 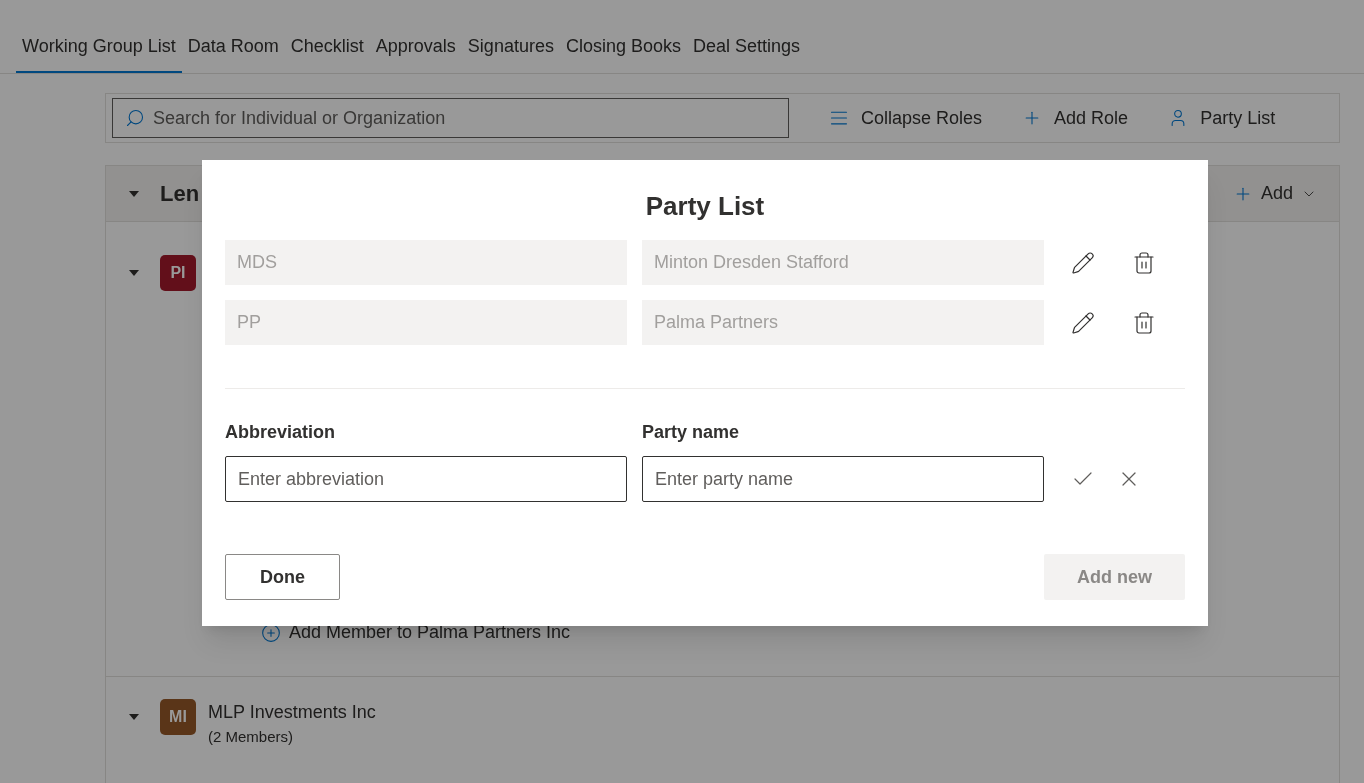 What do you see at coordinates (464, 118) in the screenshot?
I see `search-input: Search for Individual or Organization` at bounding box center [464, 118].